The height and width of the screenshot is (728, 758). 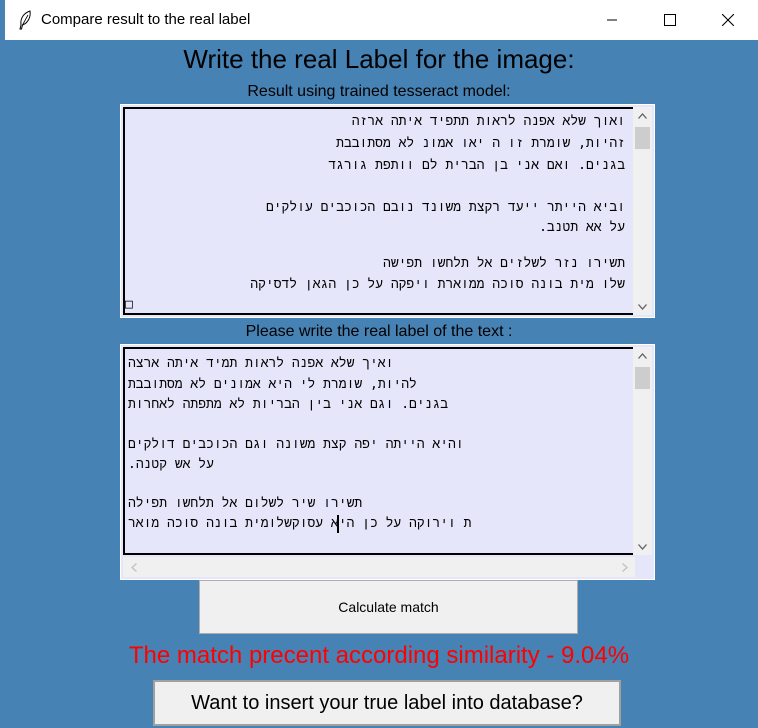 What do you see at coordinates (504, 263) in the screenshot?
I see `ocr-line: תשירו נזר לשלזים אל תלחשו תפישה` at bounding box center [504, 263].